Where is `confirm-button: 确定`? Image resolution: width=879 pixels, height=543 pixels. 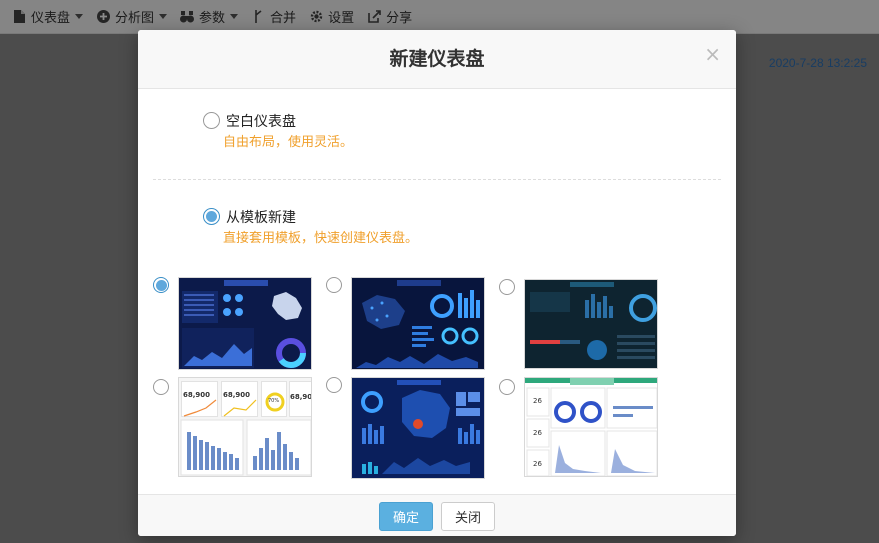
confirm-button: 确定 is located at coordinates (406, 516).